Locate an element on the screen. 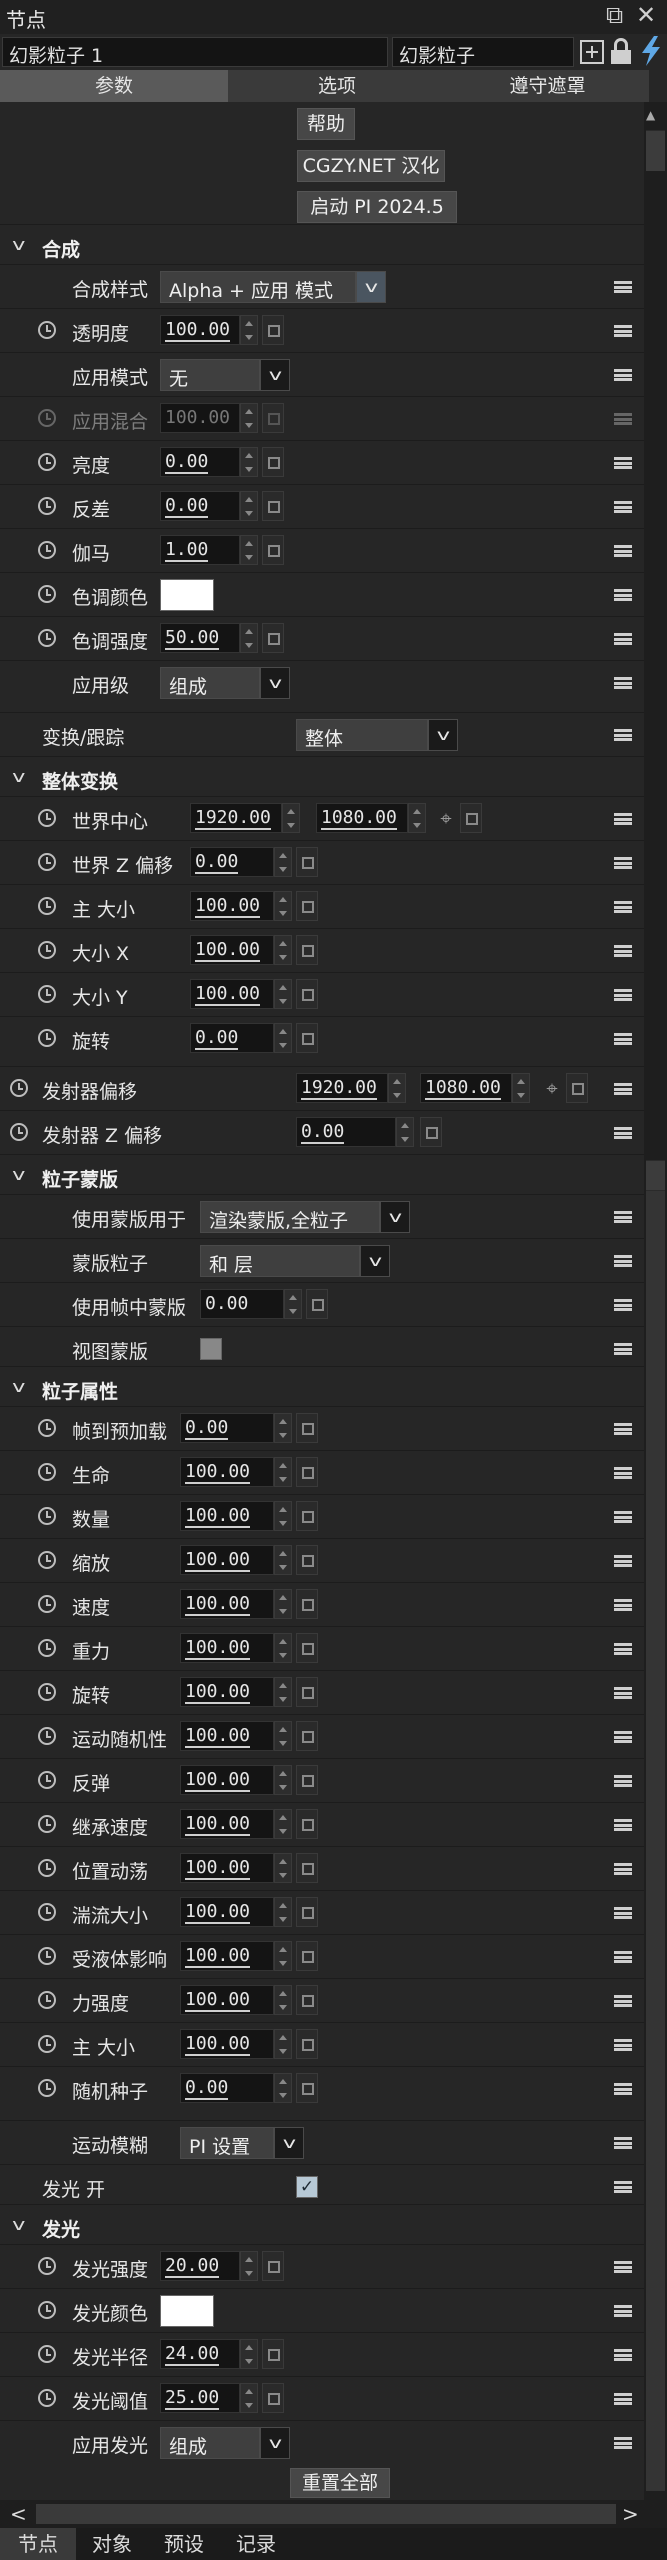 This screenshot has width=667, height=2560. opacity-input: 100.00 is located at coordinates (200, 330).